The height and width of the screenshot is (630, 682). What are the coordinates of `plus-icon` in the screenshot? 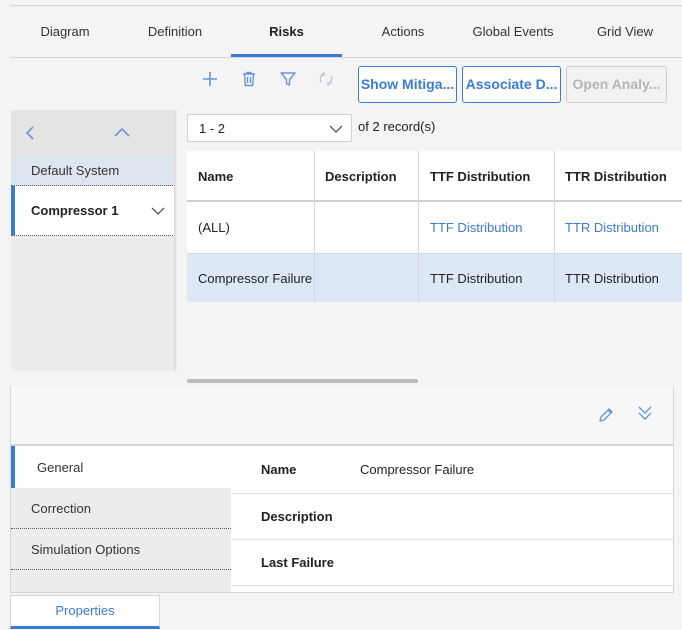 It's located at (210, 79).